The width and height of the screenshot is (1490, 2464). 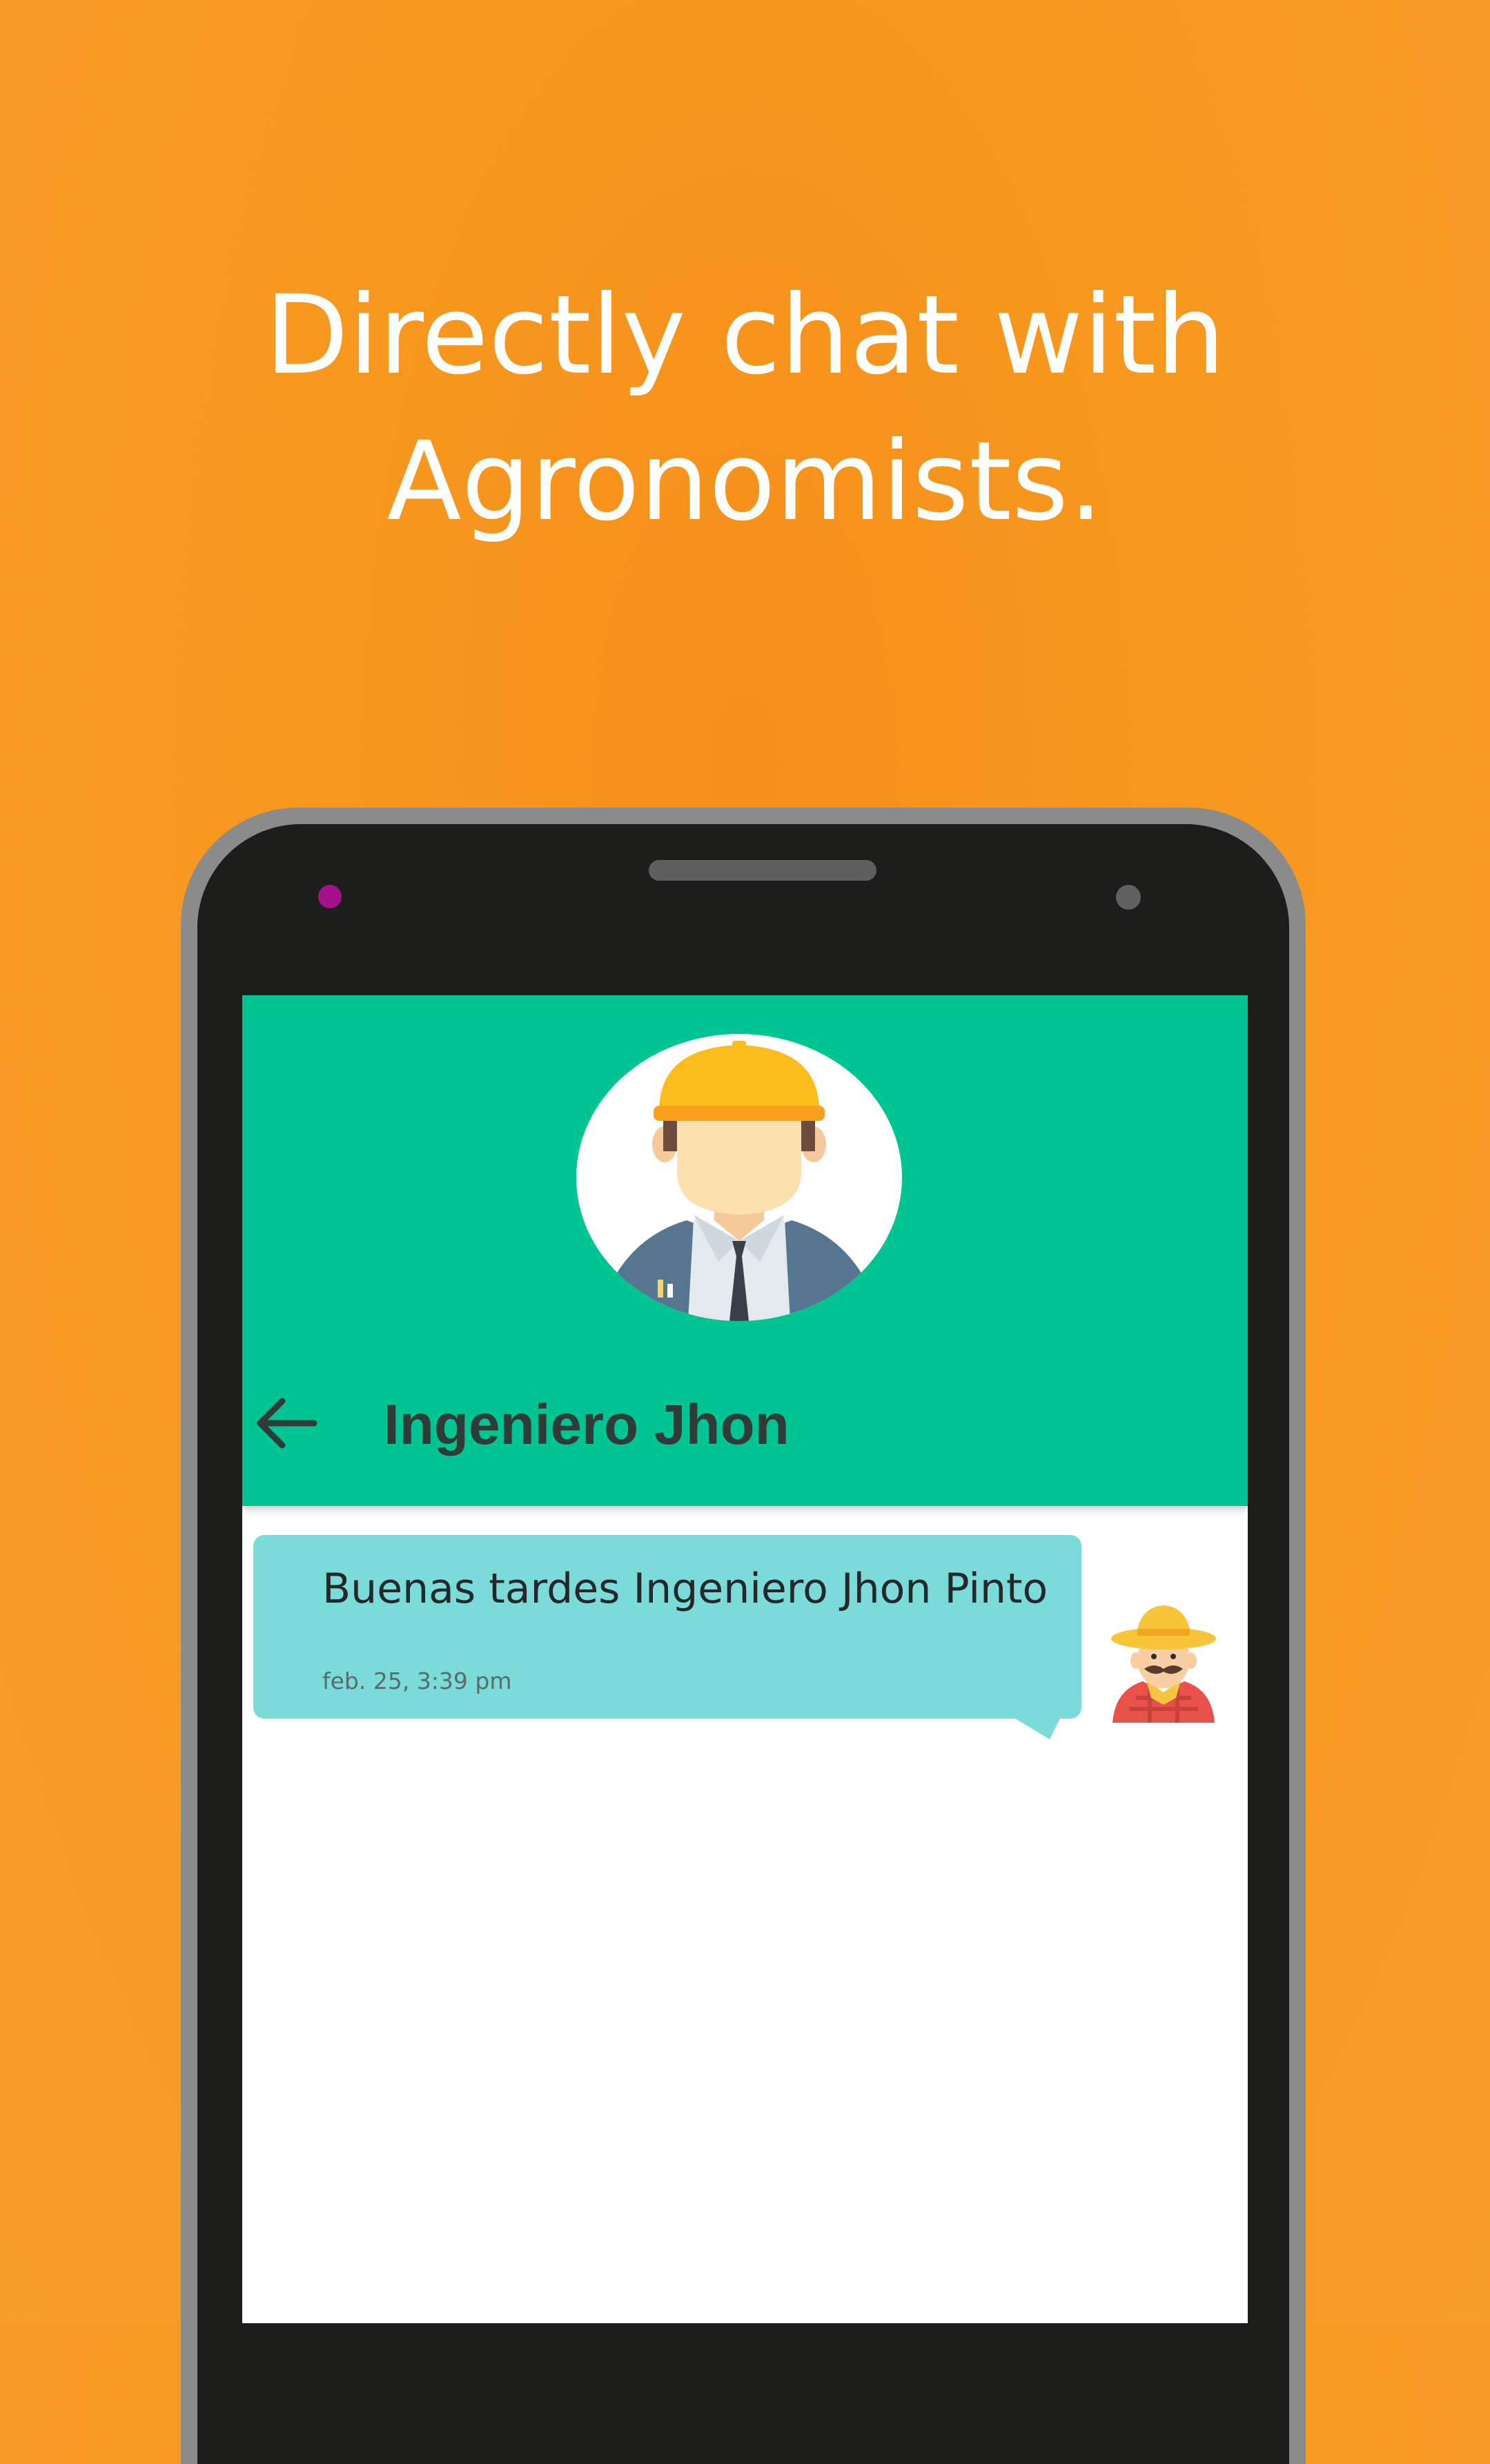 What do you see at coordinates (1163, 1662) in the screenshot?
I see `farmer-avatar-icon` at bounding box center [1163, 1662].